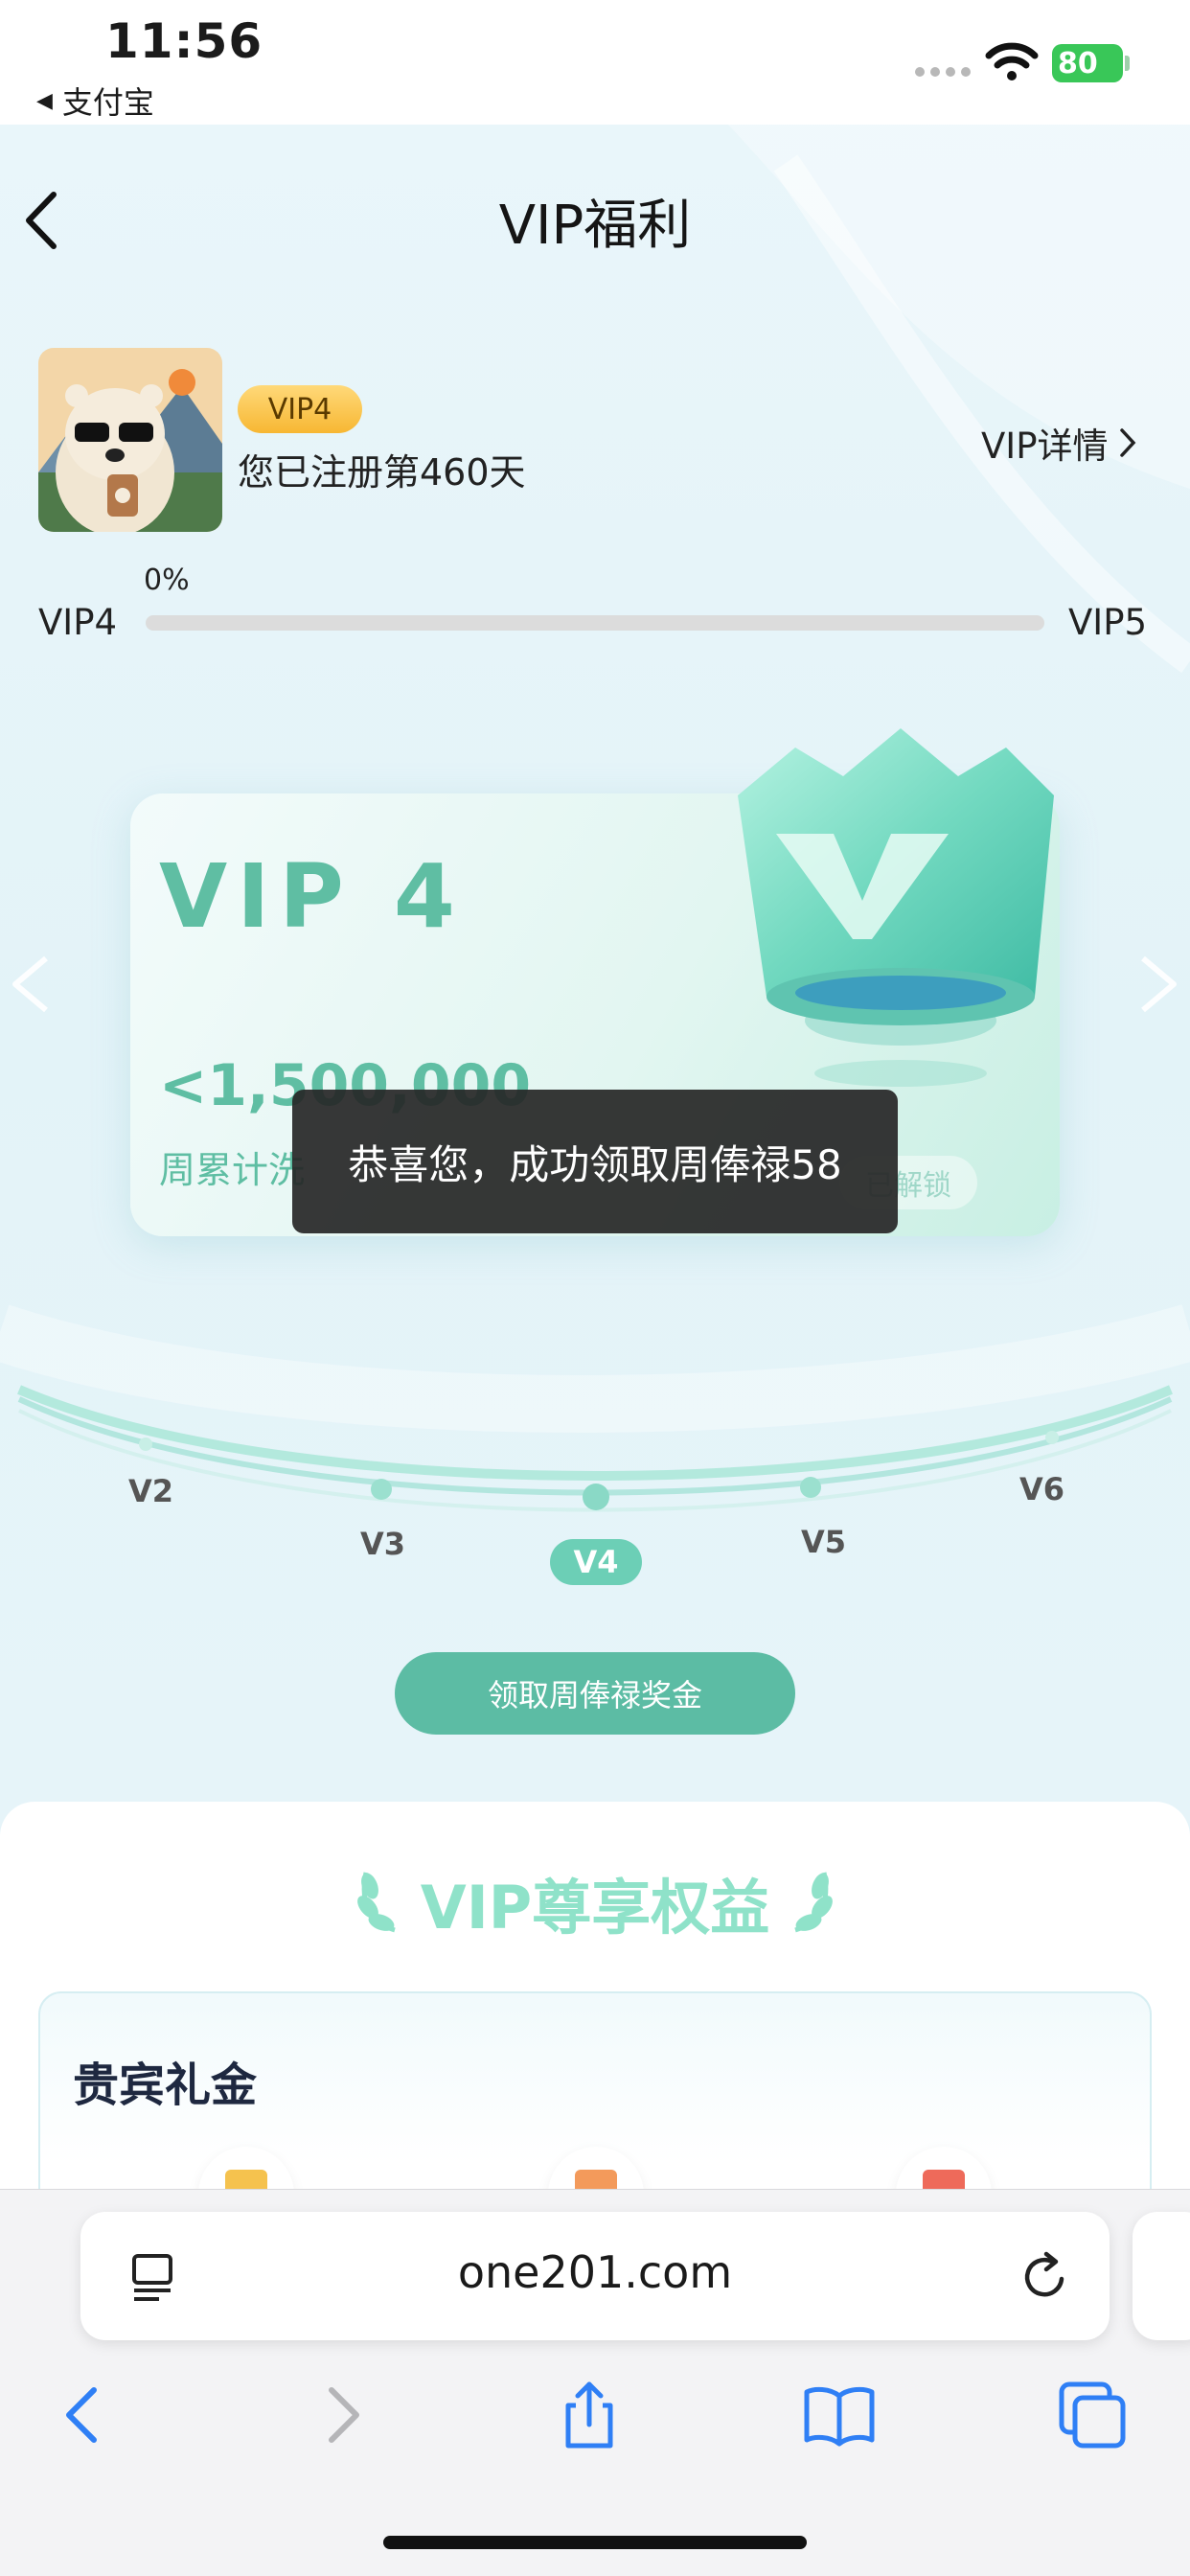 The height and width of the screenshot is (2576, 1190). Describe the element at coordinates (1045, 2277) in the screenshot. I see `reload-icon` at that location.